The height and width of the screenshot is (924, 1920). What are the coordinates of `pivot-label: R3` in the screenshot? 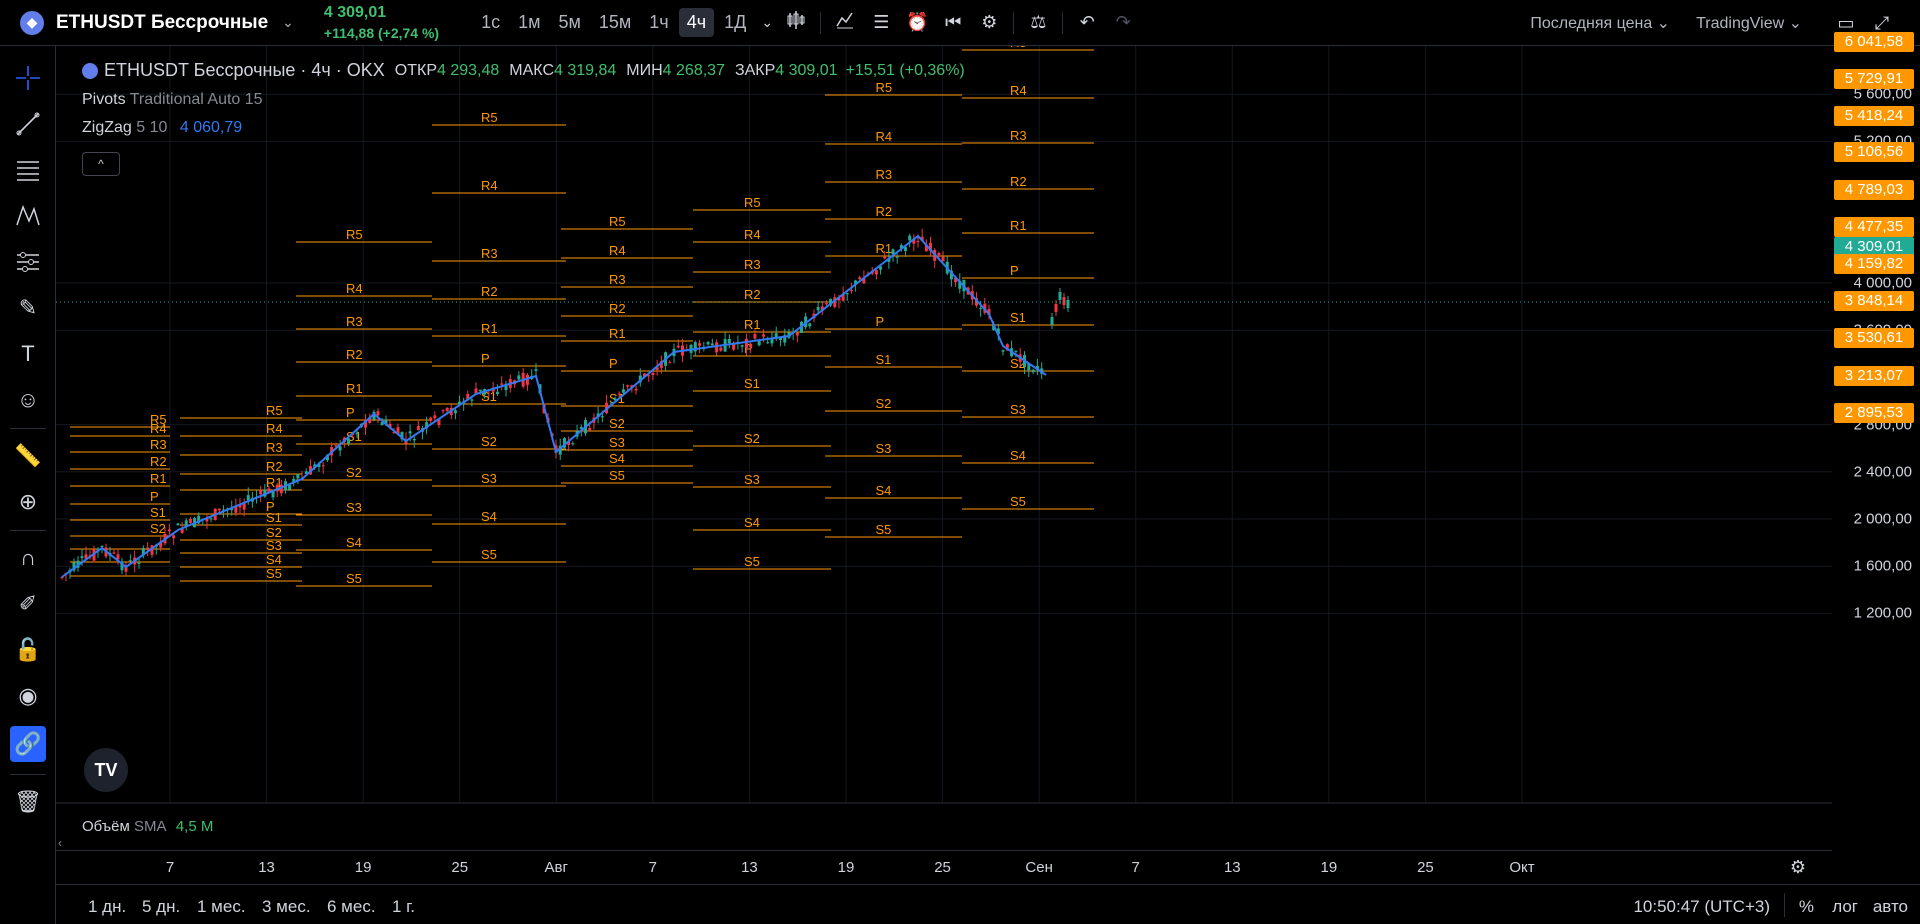 It's located at (489, 253).